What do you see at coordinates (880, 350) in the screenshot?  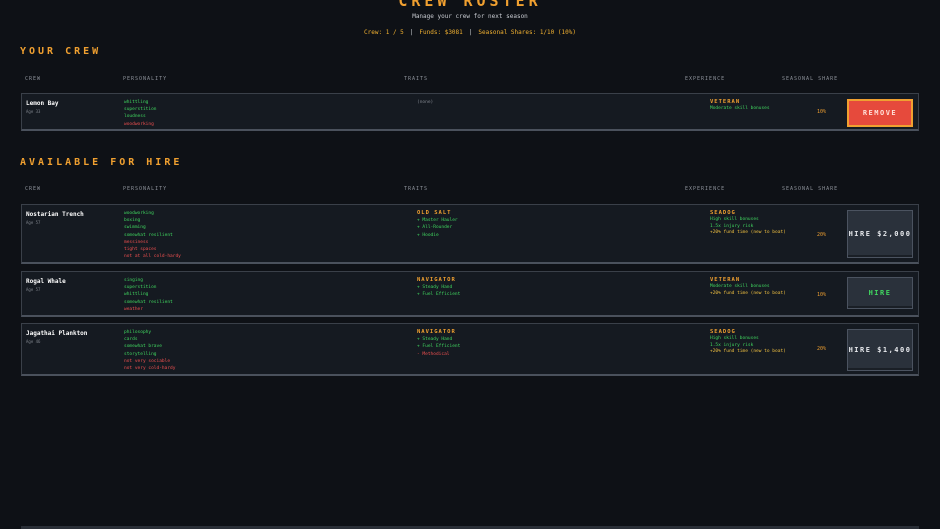 I see `hire-button: HIRE $1,400` at bounding box center [880, 350].